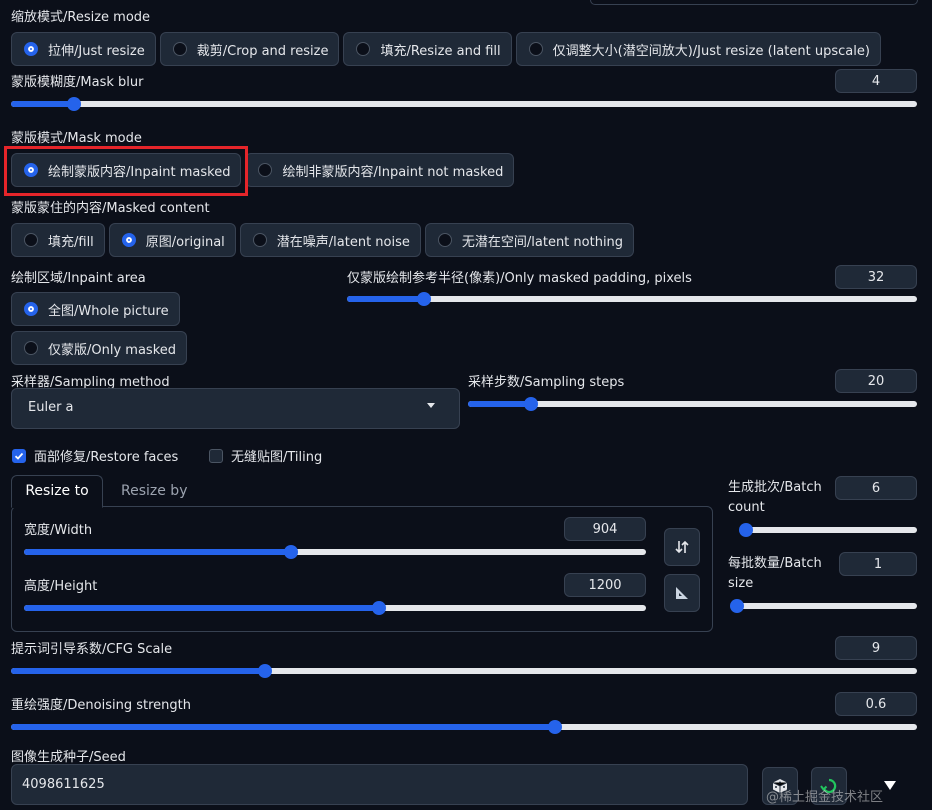 The image size is (932, 810). What do you see at coordinates (81, 17) in the screenshot?
I see `resize-mode-label: 缩放模式/Resize mode` at bounding box center [81, 17].